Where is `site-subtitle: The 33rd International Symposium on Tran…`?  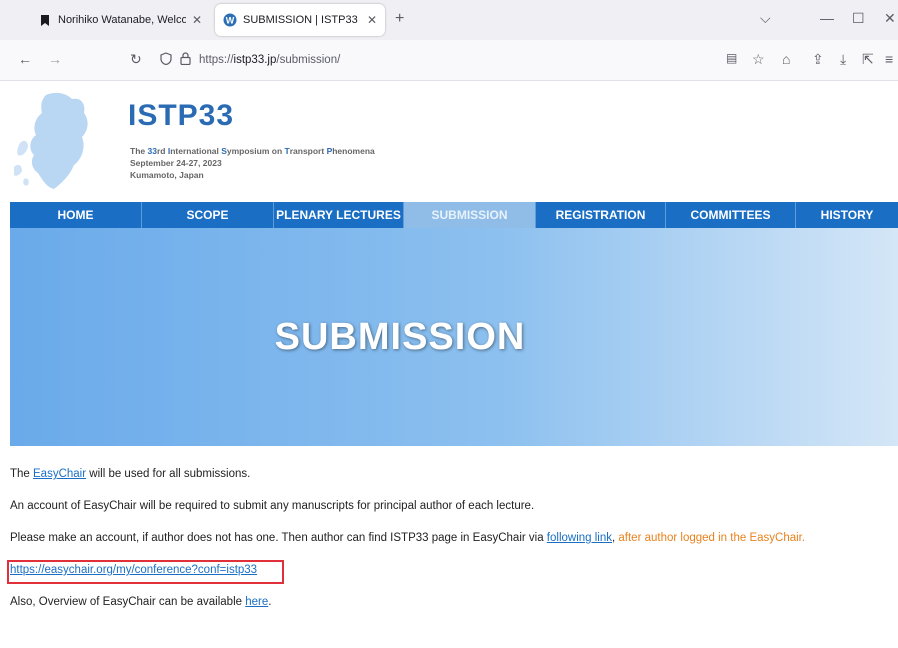 site-subtitle: The 33rd International Symposium on Tran… is located at coordinates (252, 163).